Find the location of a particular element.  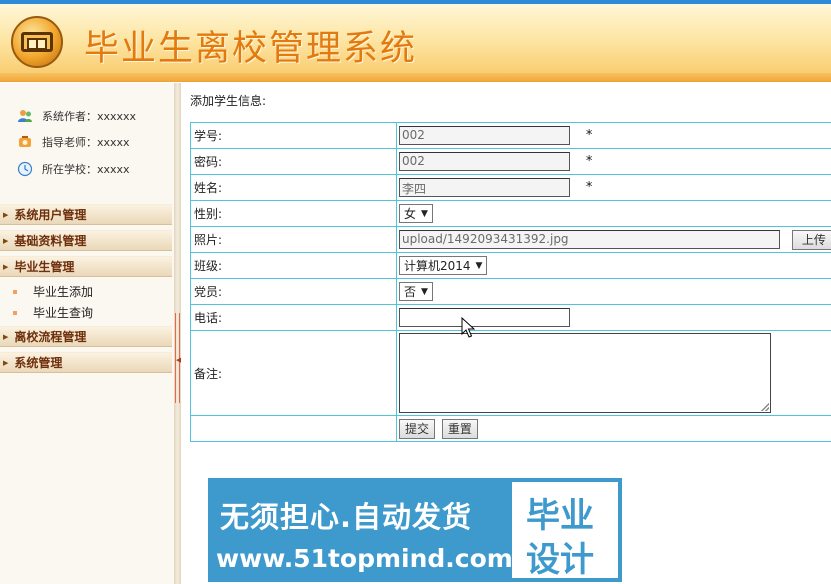

menu-system-users: ▶ 系统用户管理 is located at coordinates (86, 214).